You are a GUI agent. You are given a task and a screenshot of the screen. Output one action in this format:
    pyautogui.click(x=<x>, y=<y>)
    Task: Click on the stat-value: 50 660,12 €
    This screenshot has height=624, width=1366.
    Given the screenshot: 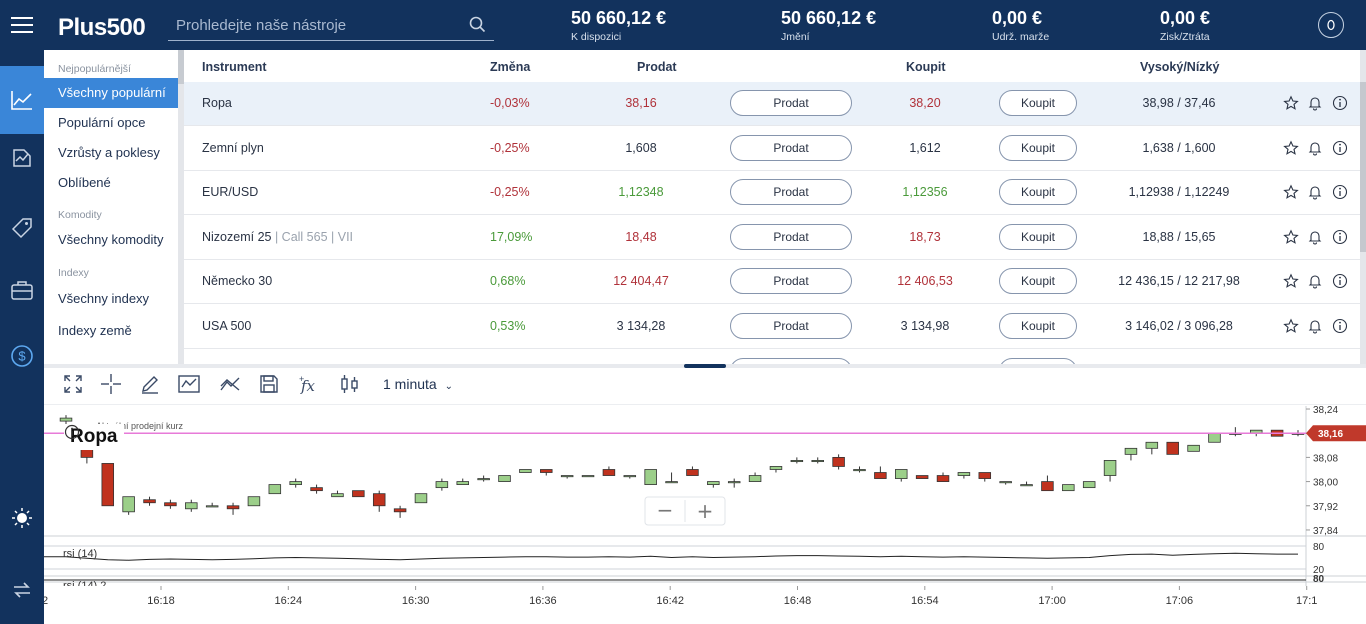 What is the action you would take?
    pyautogui.click(x=619, y=18)
    